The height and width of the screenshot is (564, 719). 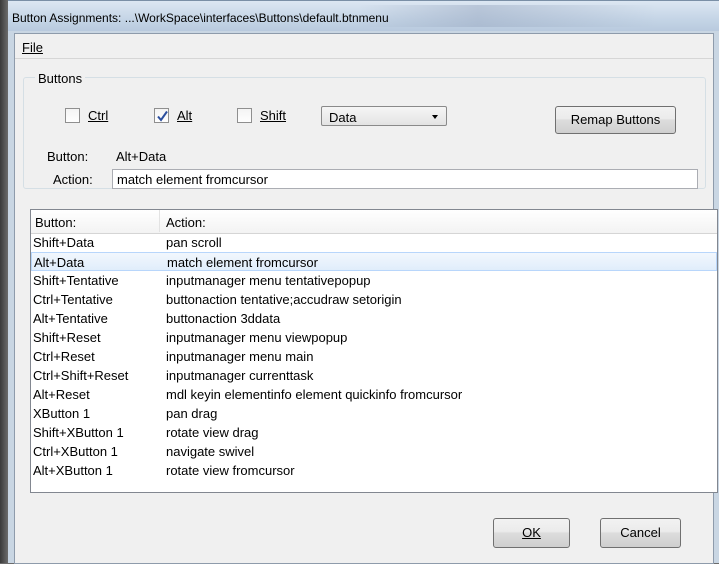 What do you see at coordinates (223, 318) in the screenshot?
I see `list-item-action: buttonaction 3ddata` at bounding box center [223, 318].